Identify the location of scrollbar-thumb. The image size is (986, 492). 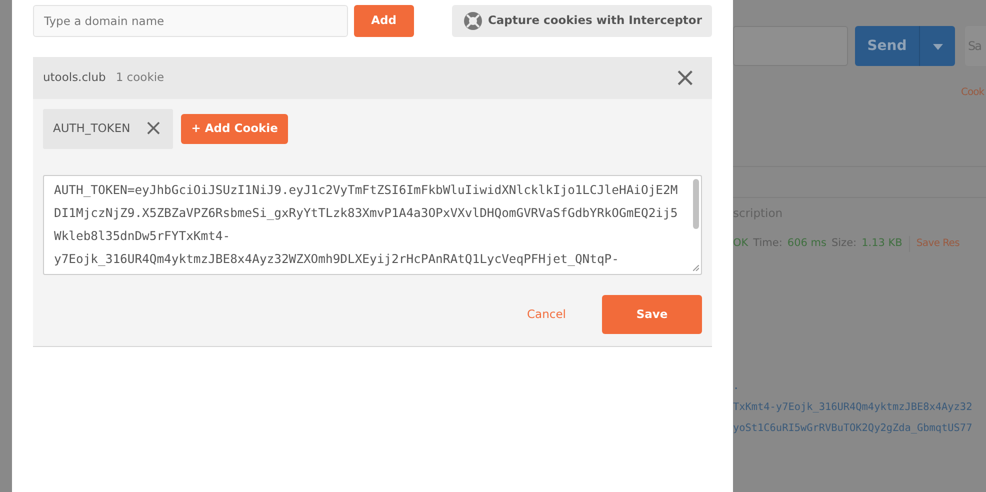
(696, 204).